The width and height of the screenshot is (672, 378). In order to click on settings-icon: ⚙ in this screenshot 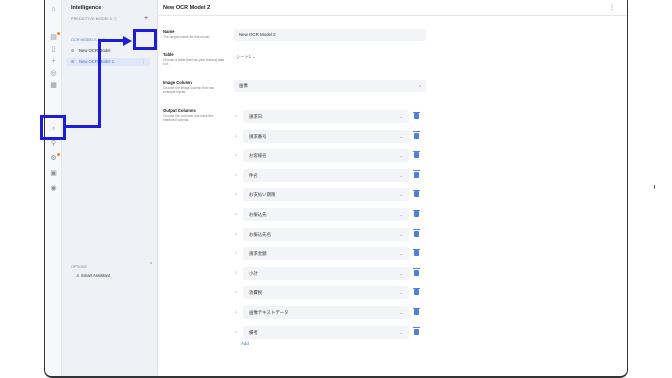, I will do `click(54, 158)`.